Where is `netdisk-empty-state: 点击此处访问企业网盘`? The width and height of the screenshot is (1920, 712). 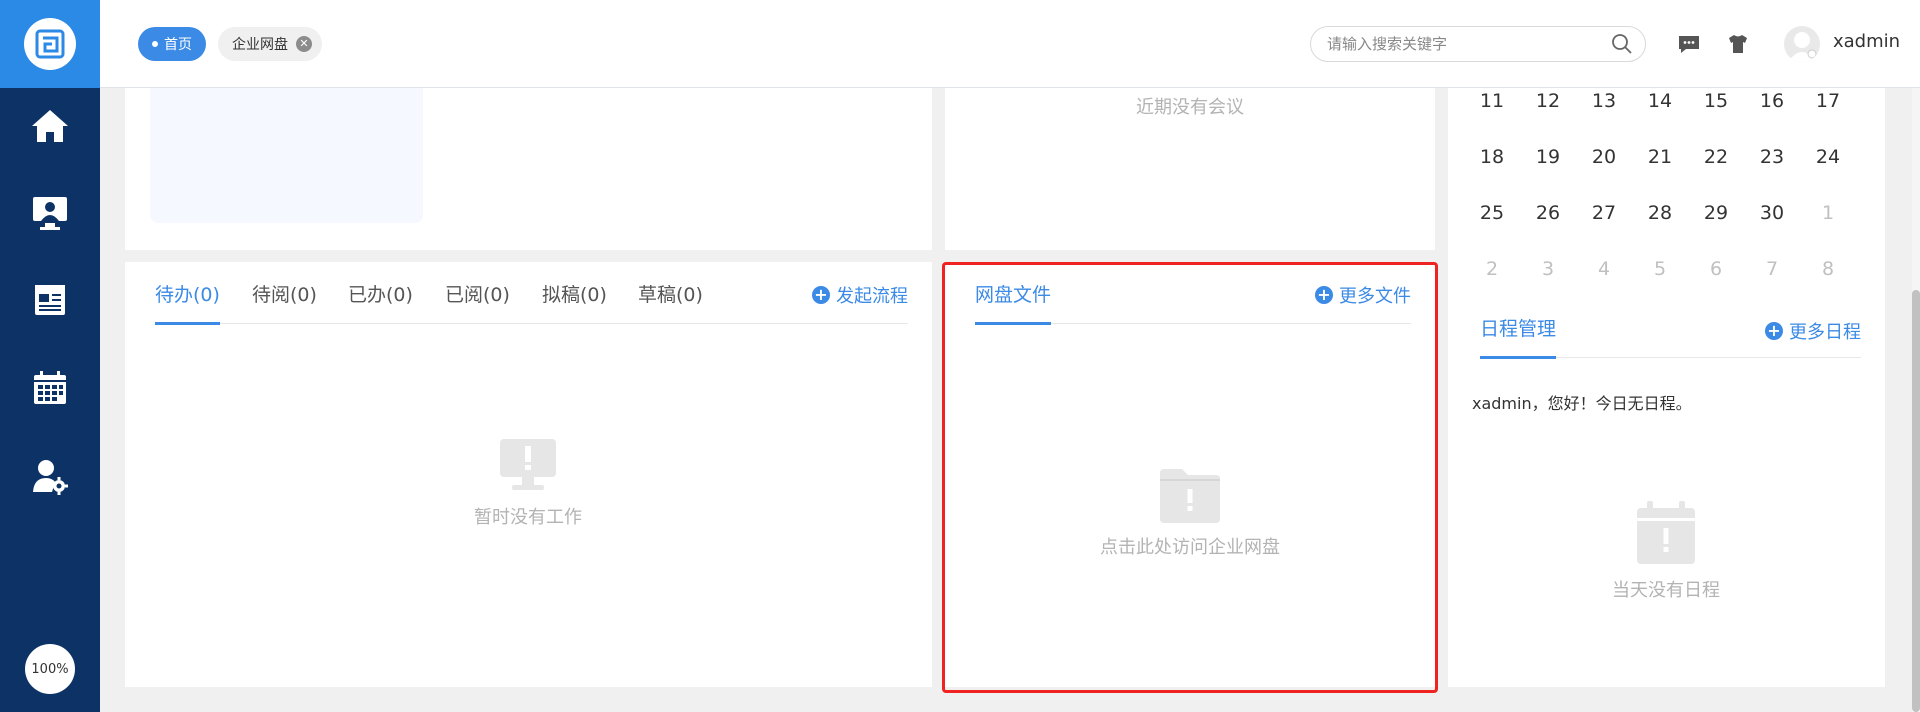 netdisk-empty-state: 点击此处访问企业网盘 is located at coordinates (1190, 513).